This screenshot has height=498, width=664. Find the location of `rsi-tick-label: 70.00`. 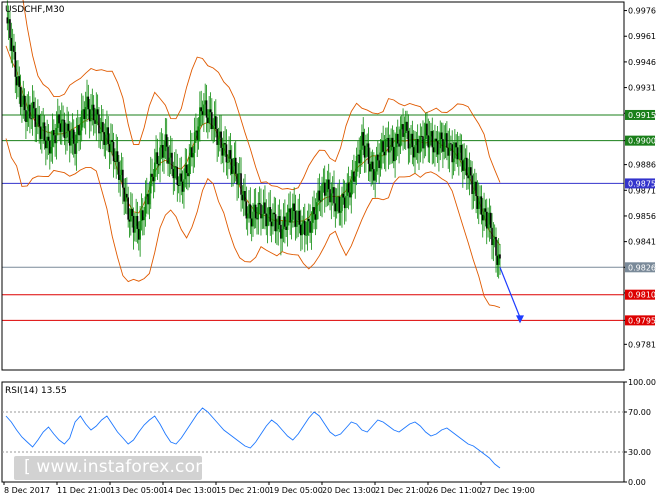

rsi-tick-label: 70.00 is located at coordinates (639, 412).